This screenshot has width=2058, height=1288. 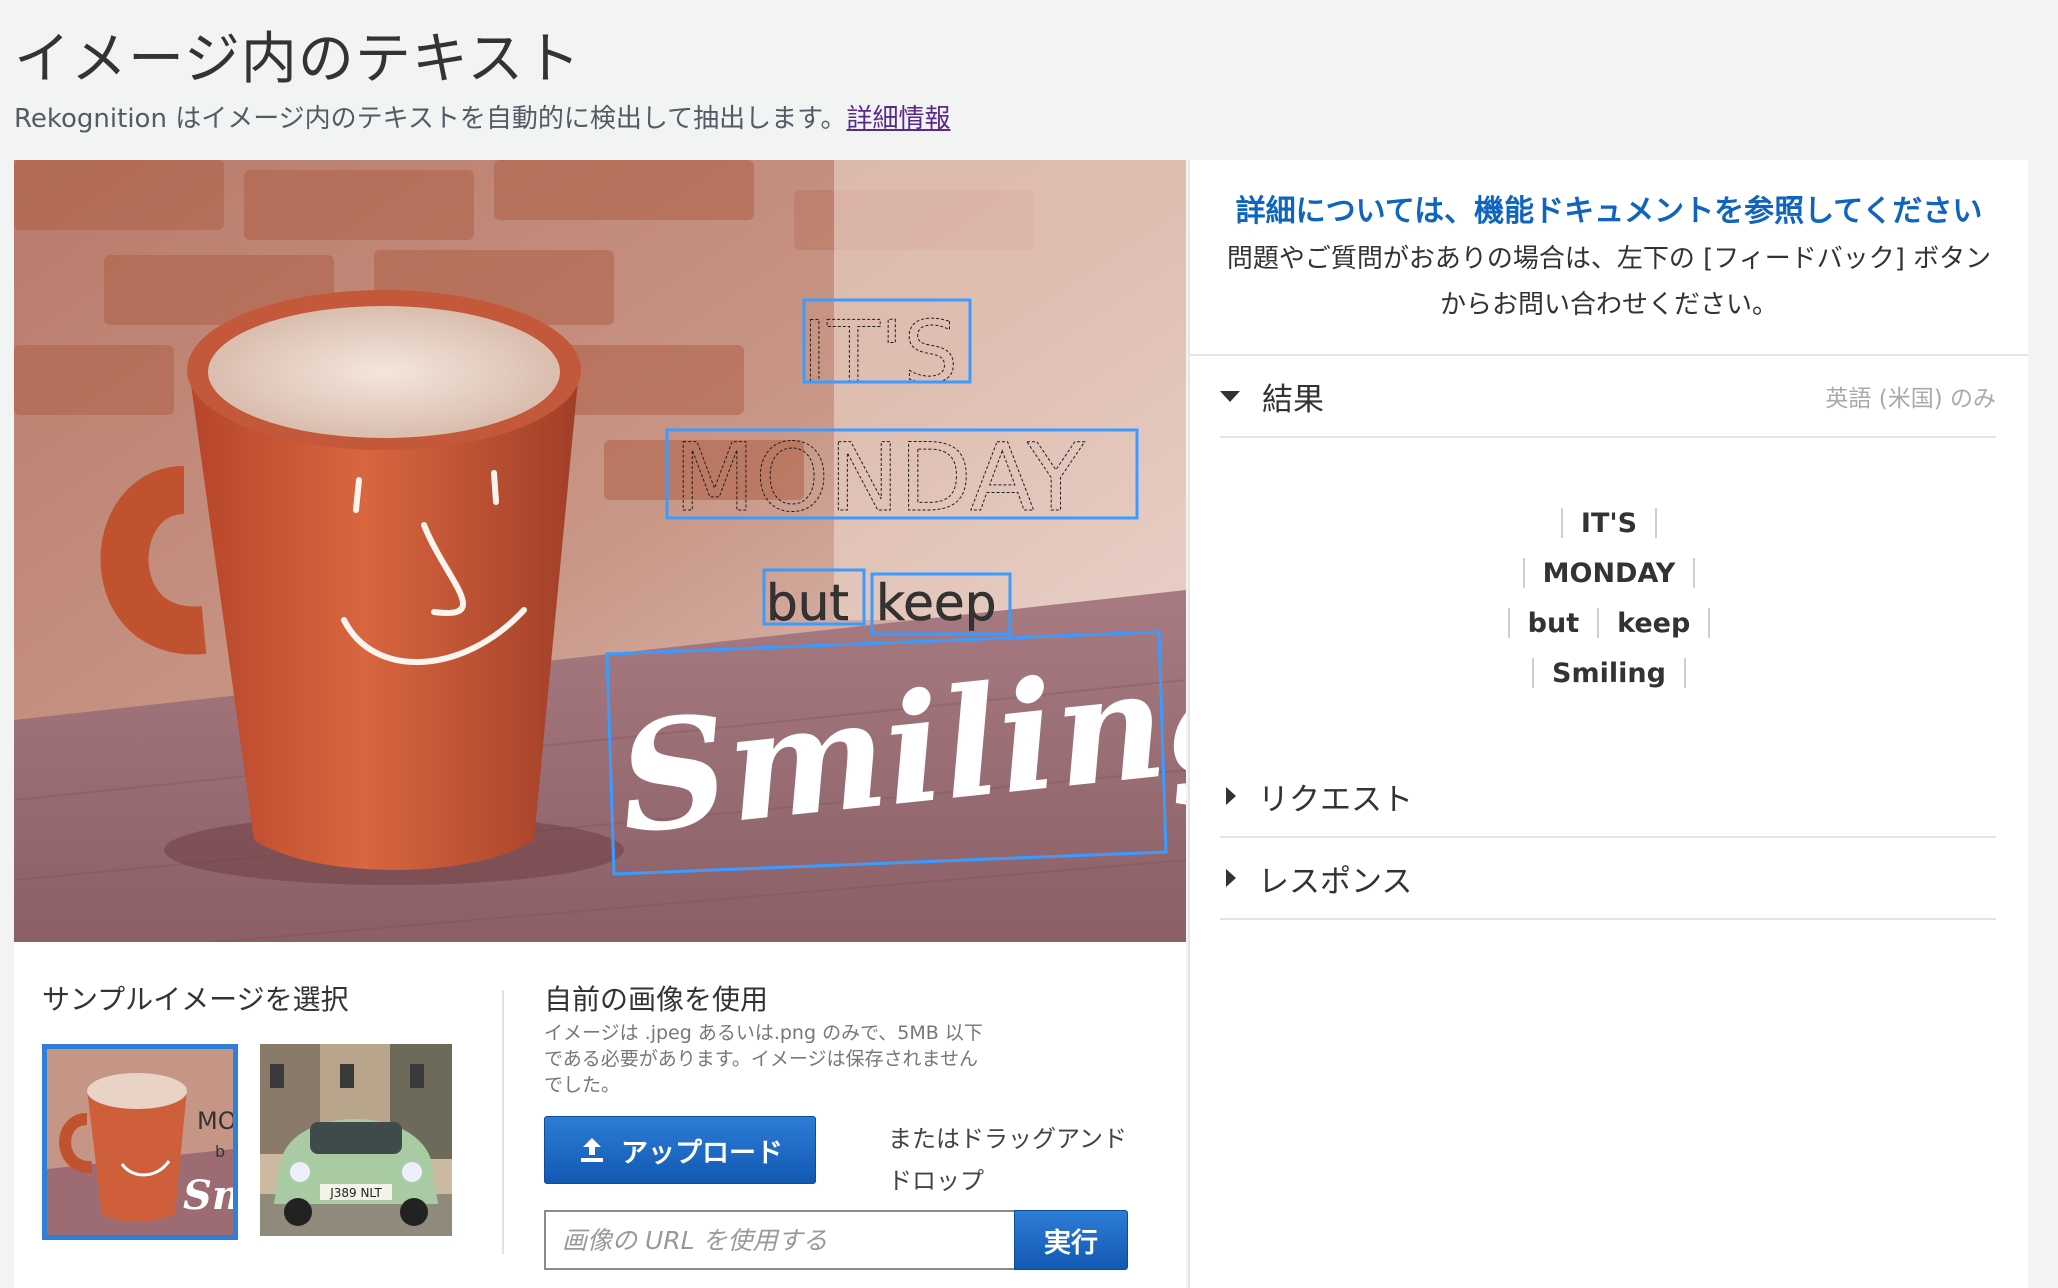 What do you see at coordinates (1609, 208) in the screenshot?
I see `documentation-link: 詳細については、機能ドキュメントを参照してください` at bounding box center [1609, 208].